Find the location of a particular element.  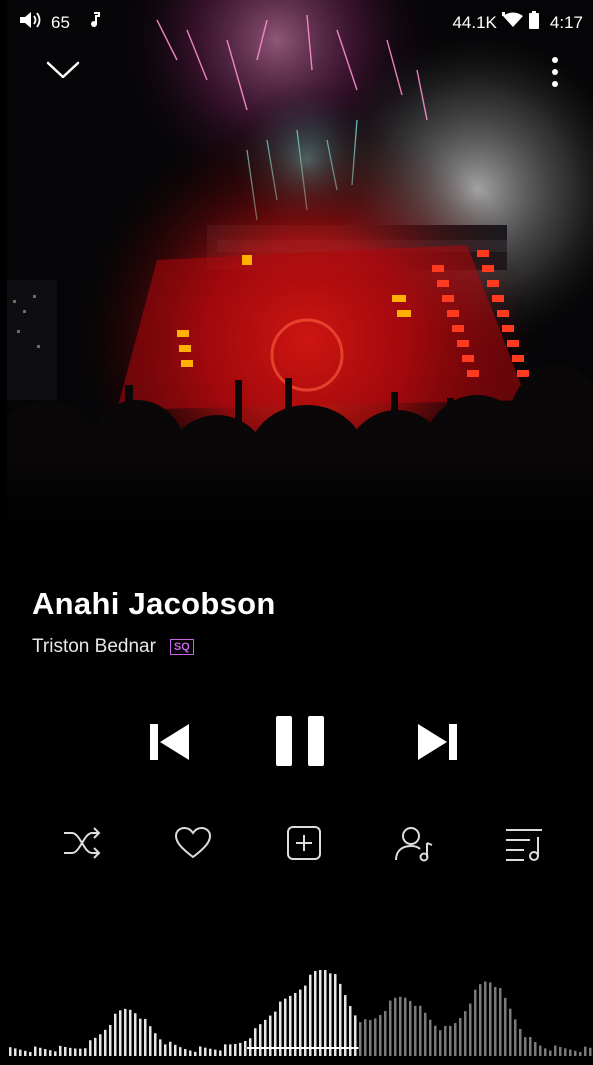

track-artist: Triston Bednar is located at coordinates (94, 647).